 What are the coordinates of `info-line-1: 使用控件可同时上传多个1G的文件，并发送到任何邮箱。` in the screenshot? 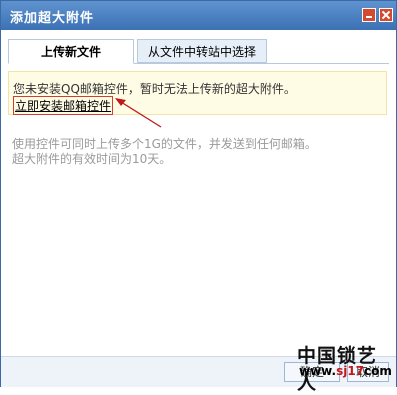 It's located at (164, 144).